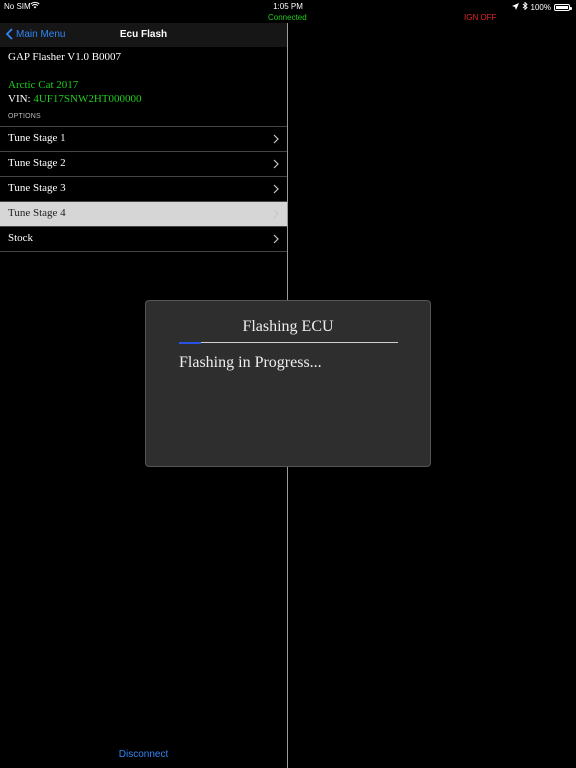 The height and width of the screenshot is (768, 576). I want to click on battery-icon, so click(563, 7).